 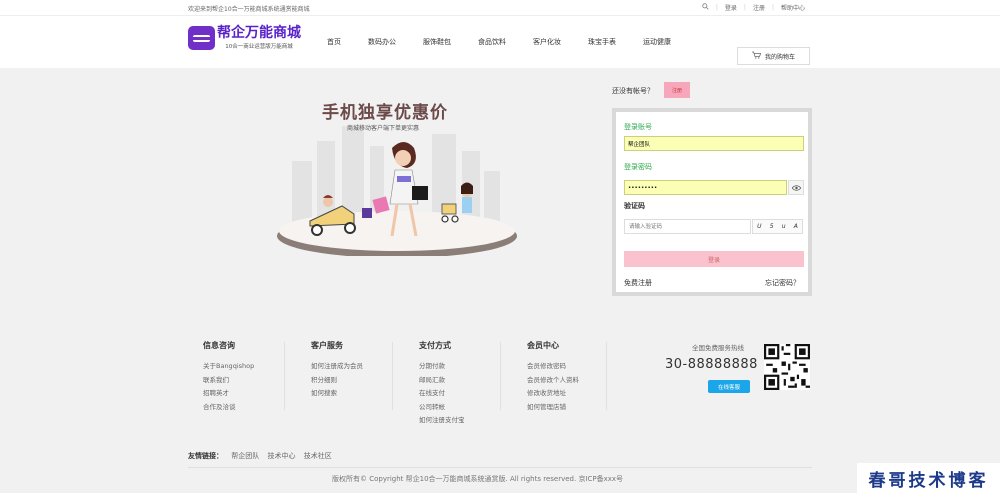 I want to click on promo-subtitle: 商城移动客户端下单更实惠, so click(x=383, y=128).